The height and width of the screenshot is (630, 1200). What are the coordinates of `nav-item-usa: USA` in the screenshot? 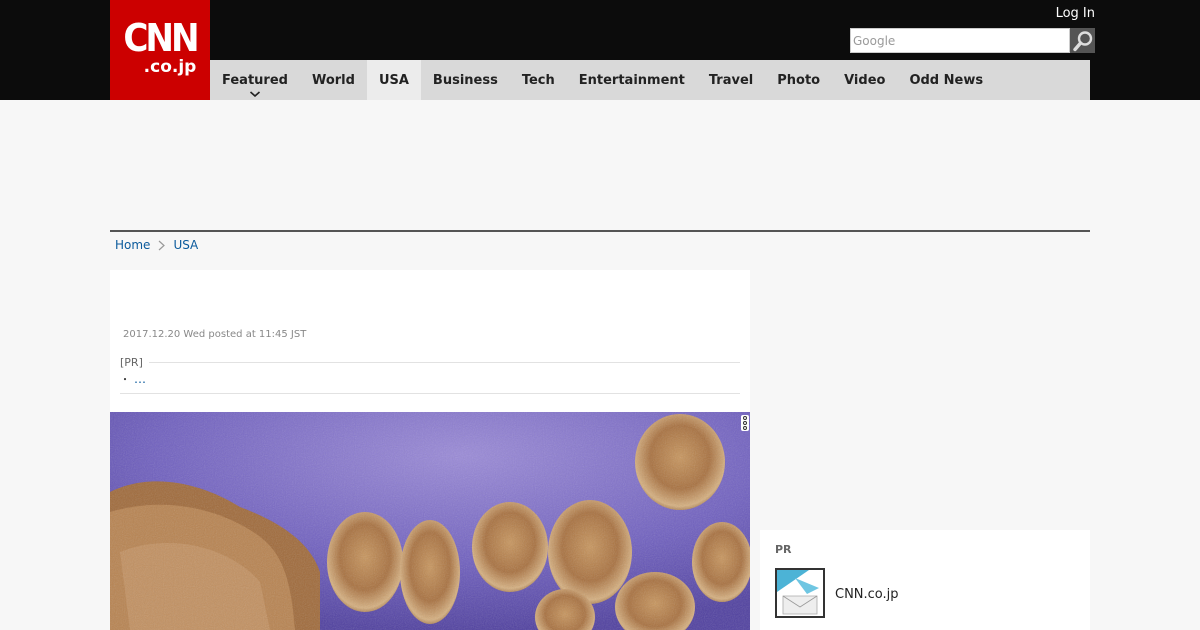 It's located at (393, 80).